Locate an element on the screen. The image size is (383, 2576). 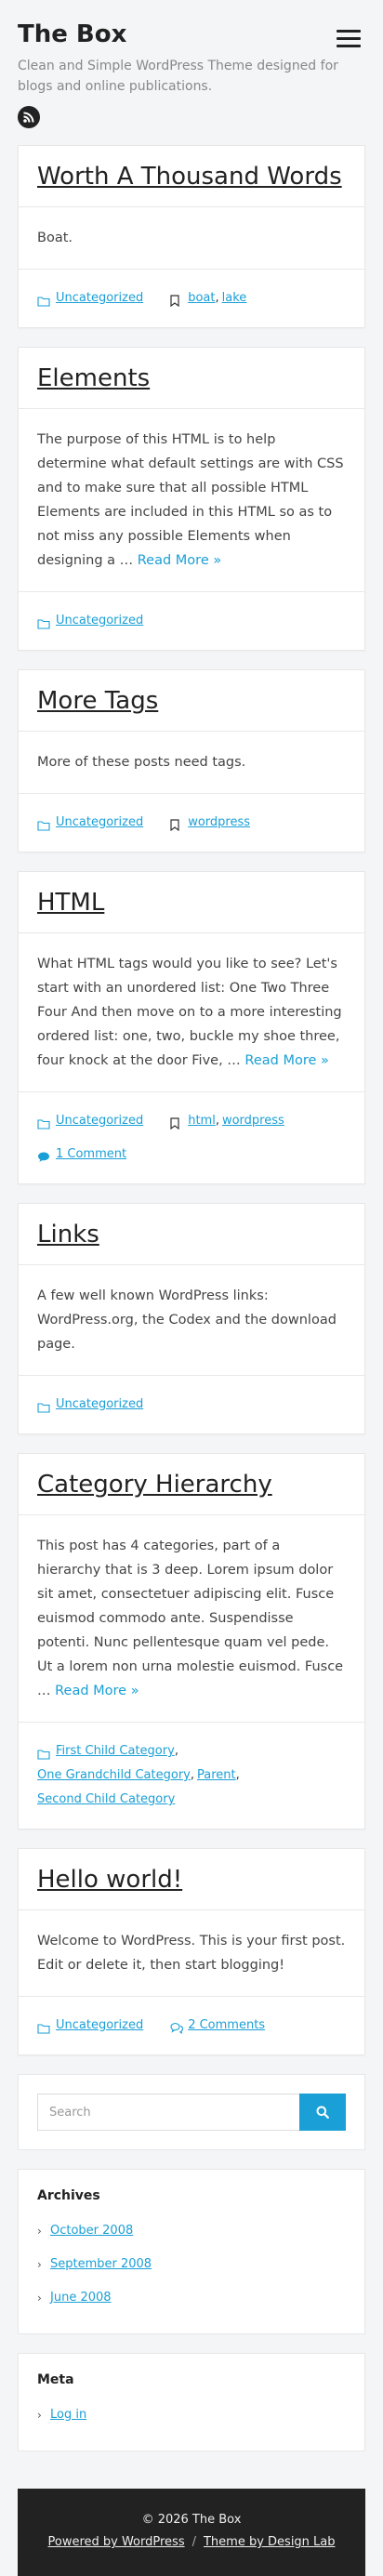
post-meta-line: Uncategorized html, wordpress is located at coordinates (191, 1121).